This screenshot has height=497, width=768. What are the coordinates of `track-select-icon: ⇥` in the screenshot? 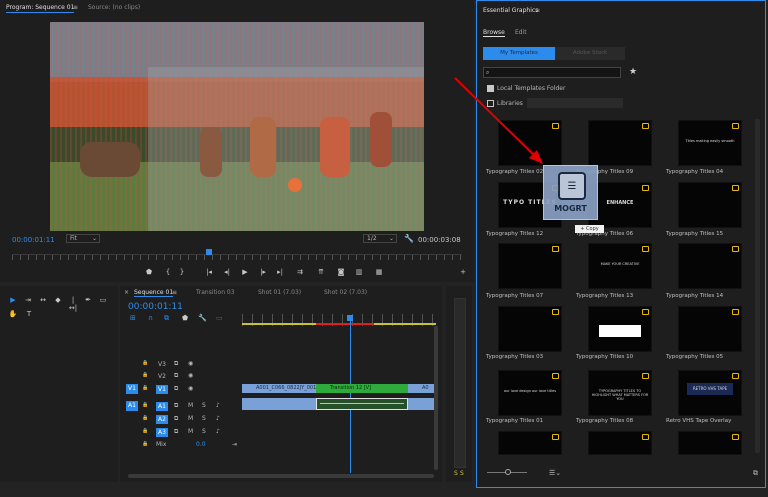 It's located at (28, 300).